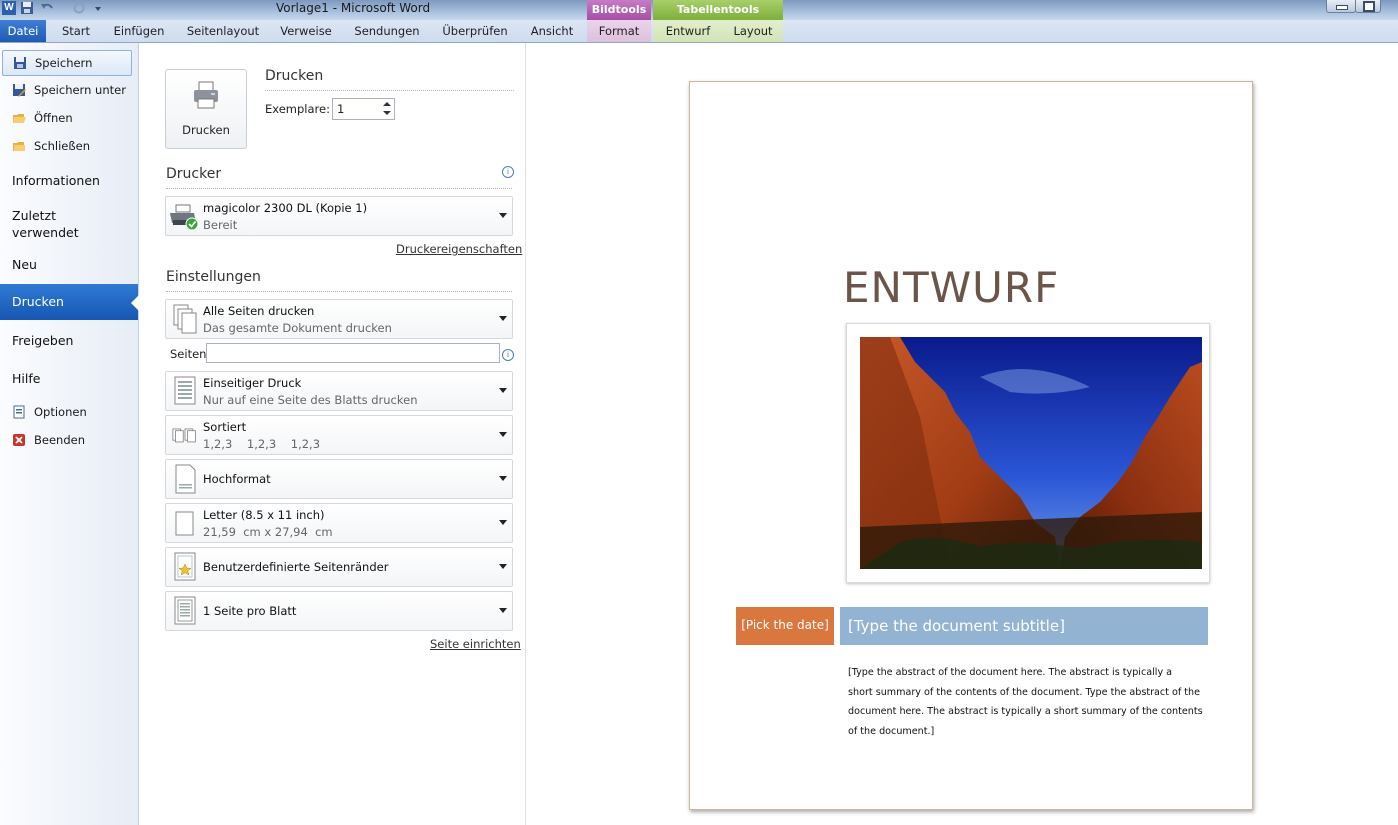  I want to click on tab-layout: Layout, so click(753, 31).